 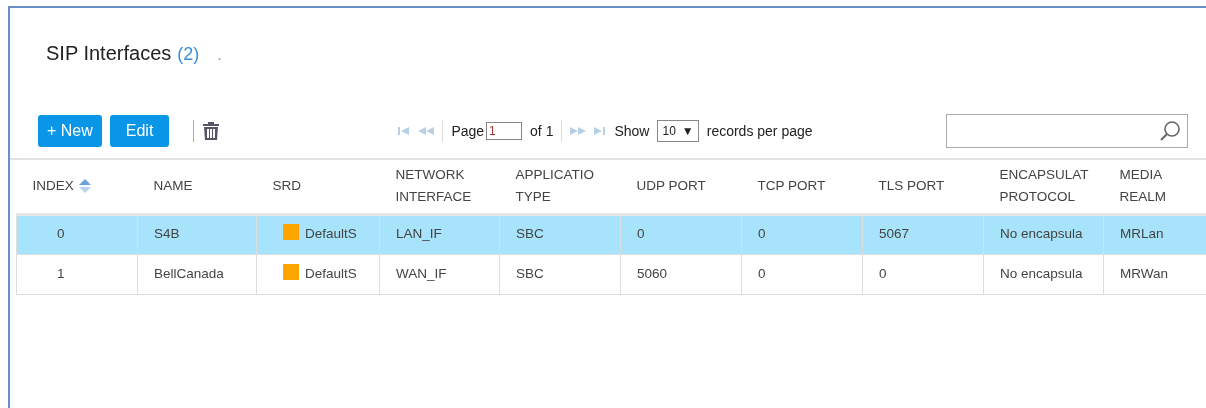 What do you see at coordinates (109, 53) in the screenshot?
I see `page-title: SIP Interfaces` at bounding box center [109, 53].